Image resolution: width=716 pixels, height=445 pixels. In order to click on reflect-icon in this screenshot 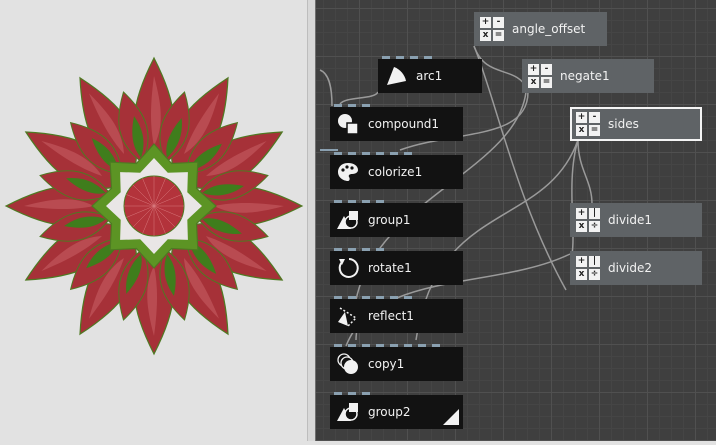, I will do `click(348, 317)`.